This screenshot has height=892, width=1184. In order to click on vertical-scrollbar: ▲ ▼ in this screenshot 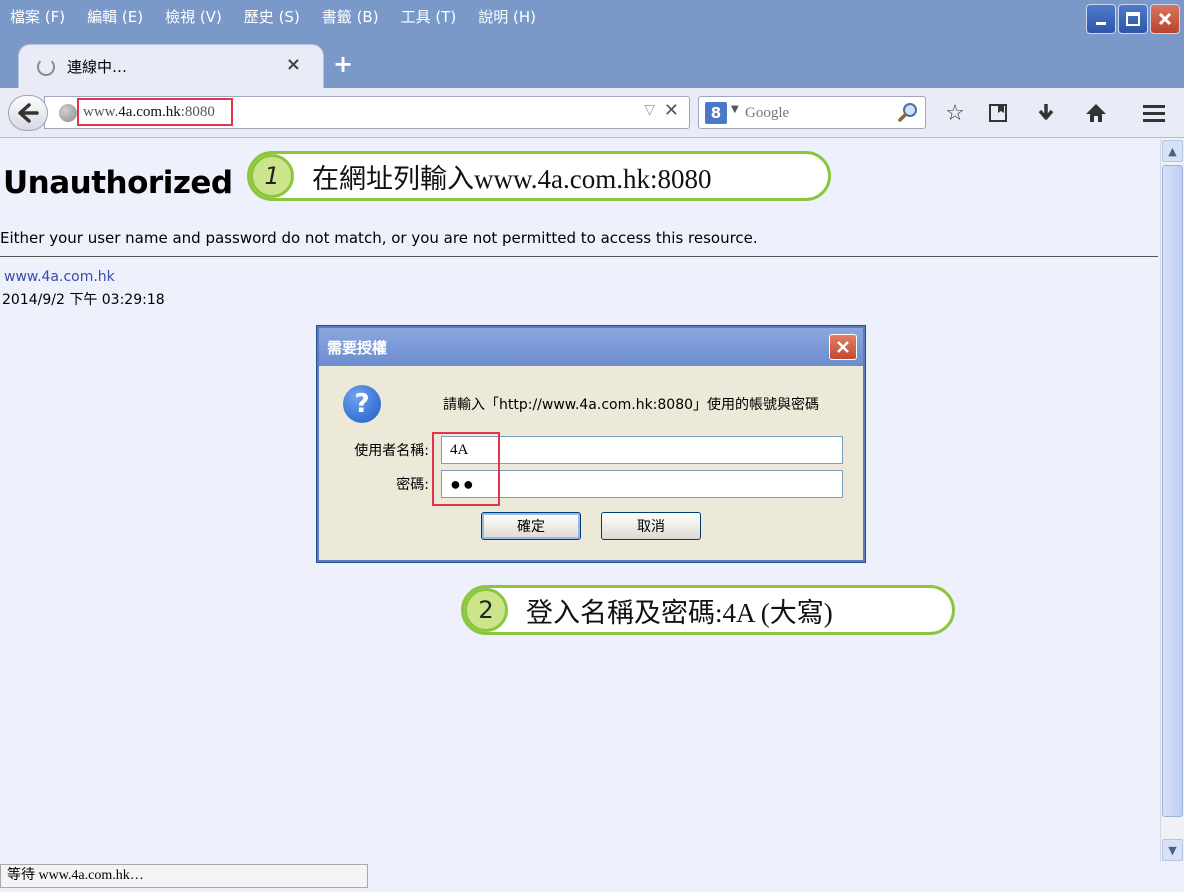, I will do `click(1172, 500)`.